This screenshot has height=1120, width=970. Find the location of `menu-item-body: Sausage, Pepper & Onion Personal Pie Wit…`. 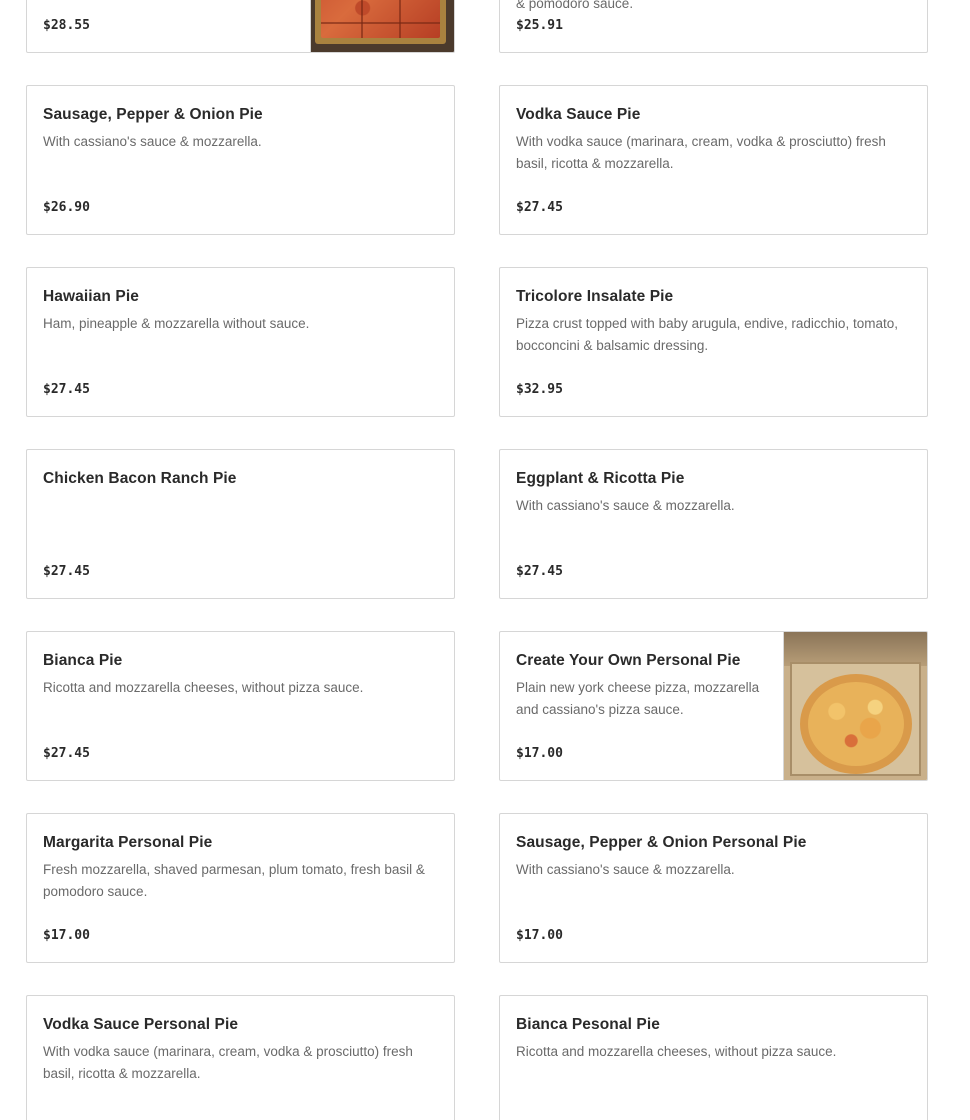

menu-item-body: Sausage, Pepper & Onion Personal Pie Wit… is located at coordinates (713, 897).